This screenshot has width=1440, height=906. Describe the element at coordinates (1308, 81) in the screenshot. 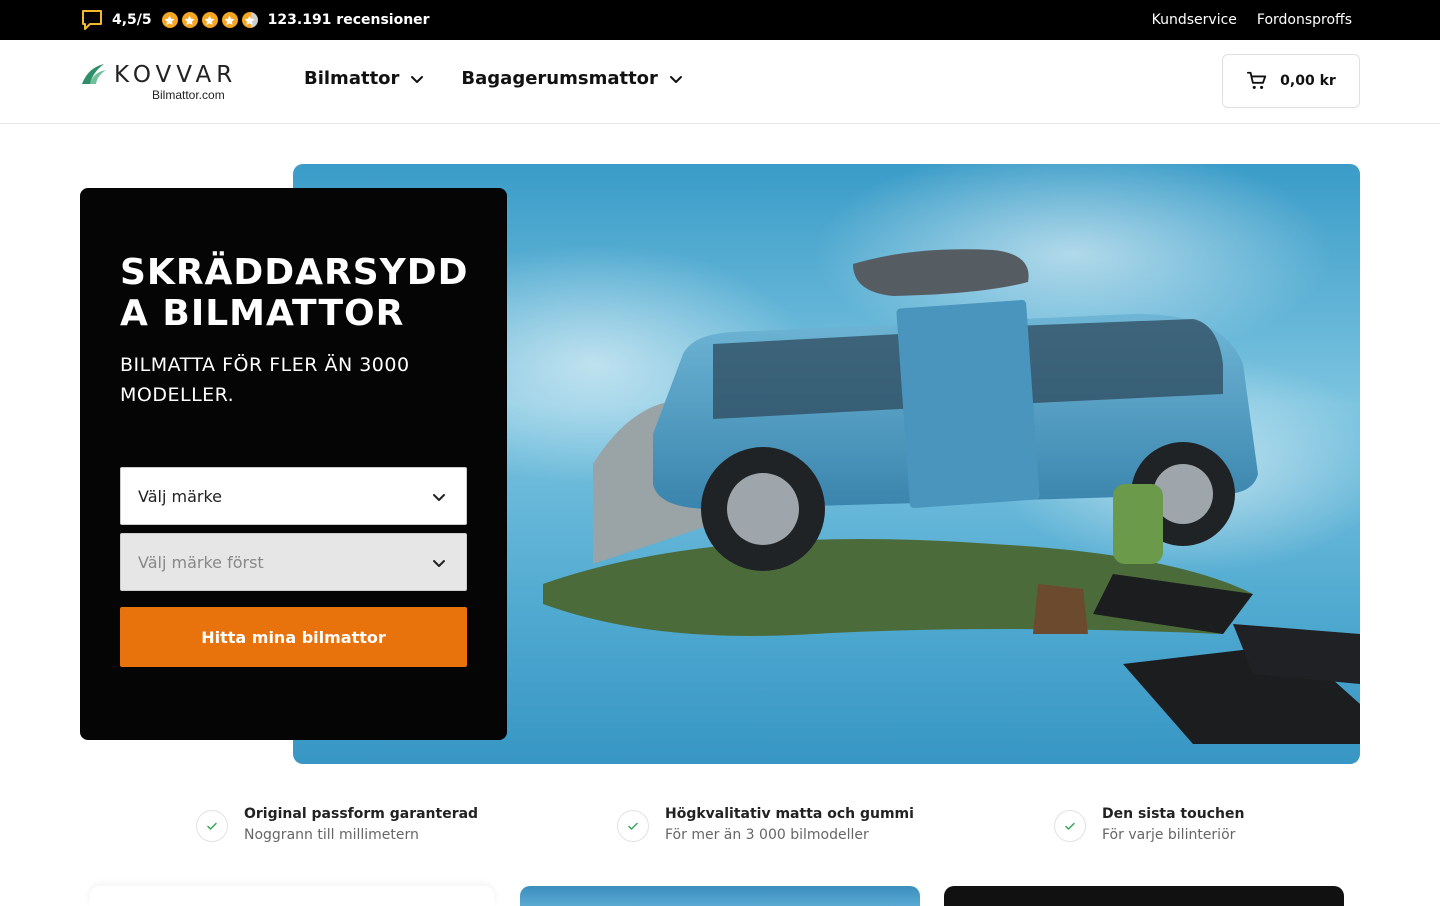

I see `cart-total: 0,00 kr` at that location.